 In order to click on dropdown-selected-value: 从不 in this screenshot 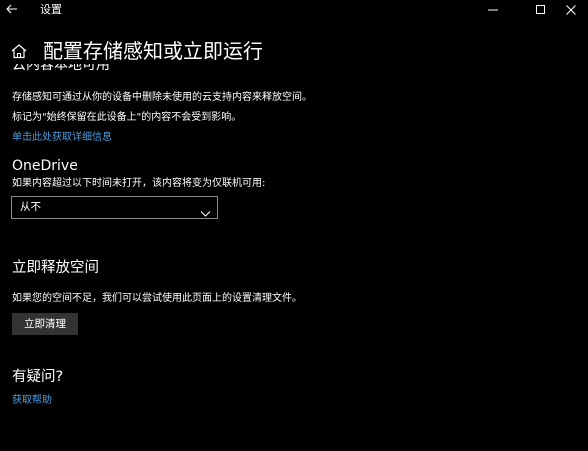, I will do `click(30, 207)`.